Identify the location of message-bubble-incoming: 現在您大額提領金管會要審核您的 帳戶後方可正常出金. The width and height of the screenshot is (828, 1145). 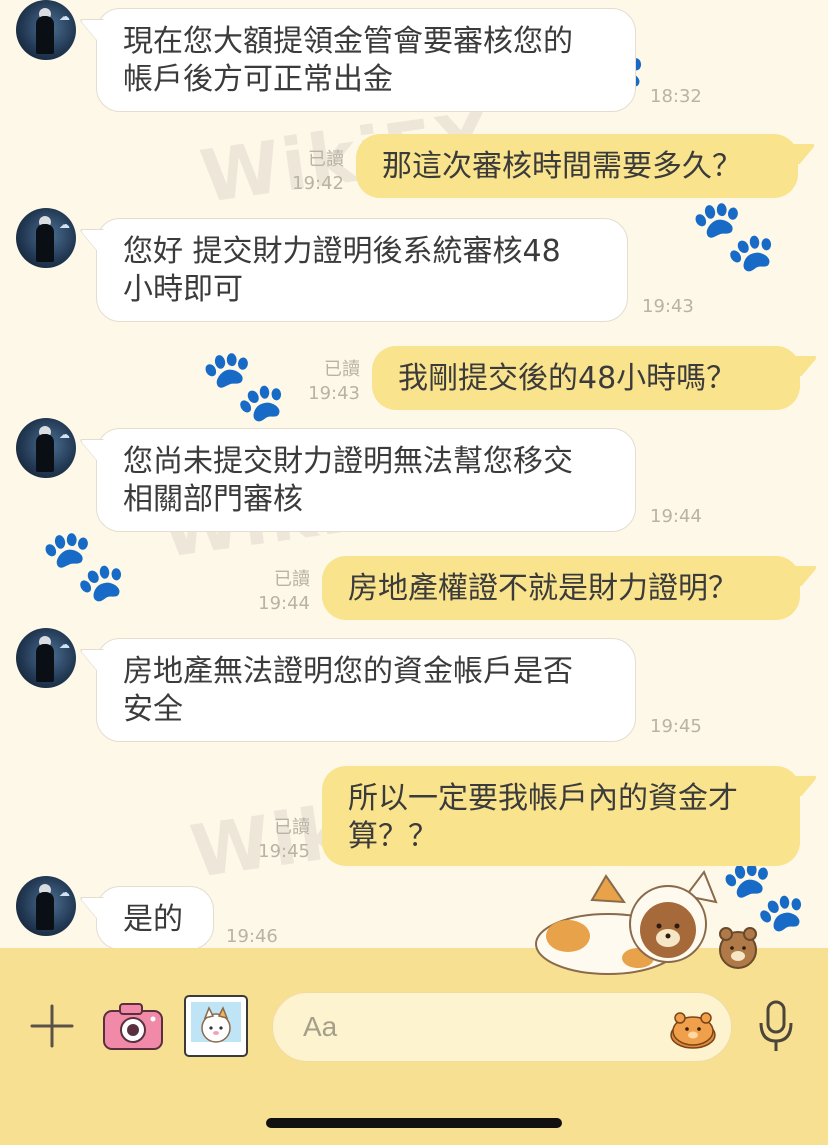
(366, 60).